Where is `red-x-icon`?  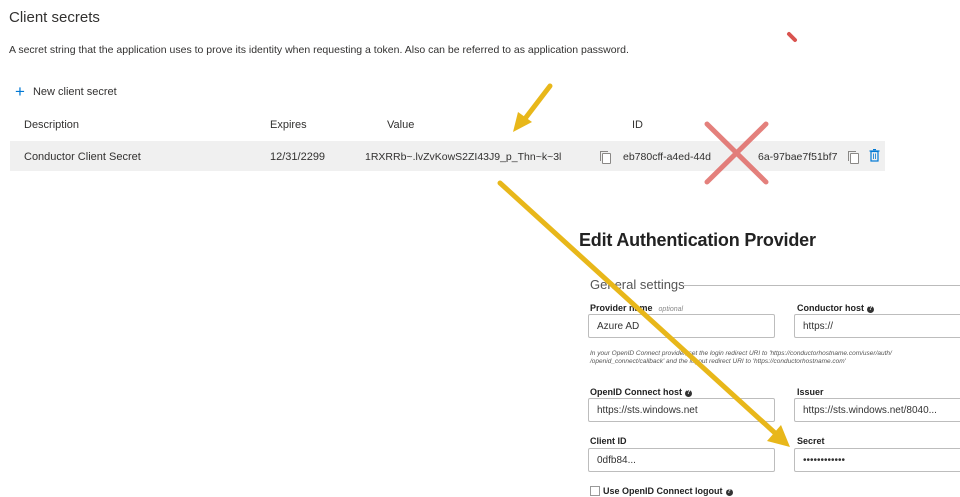 red-x-icon is located at coordinates (736, 153).